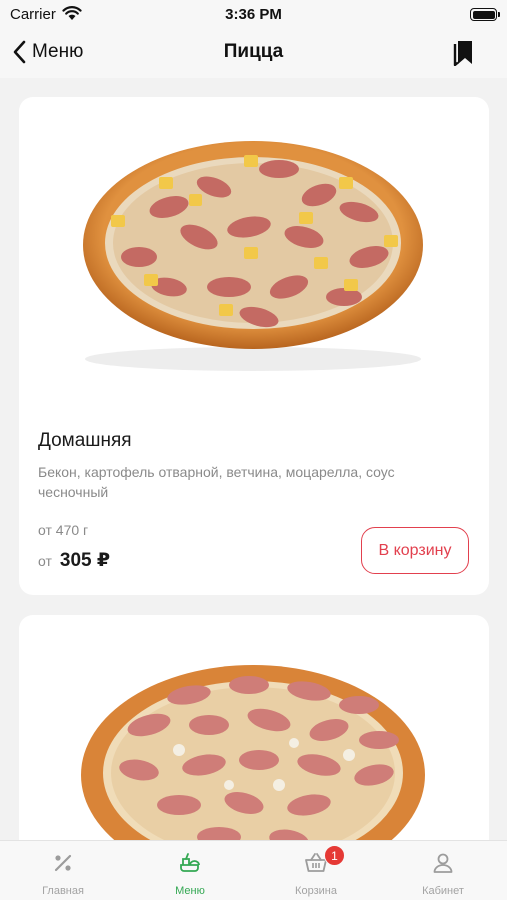 The height and width of the screenshot is (900, 507). Describe the element at coordinates (485, 14) in the screenshot. I see `battery-icon` at that location.